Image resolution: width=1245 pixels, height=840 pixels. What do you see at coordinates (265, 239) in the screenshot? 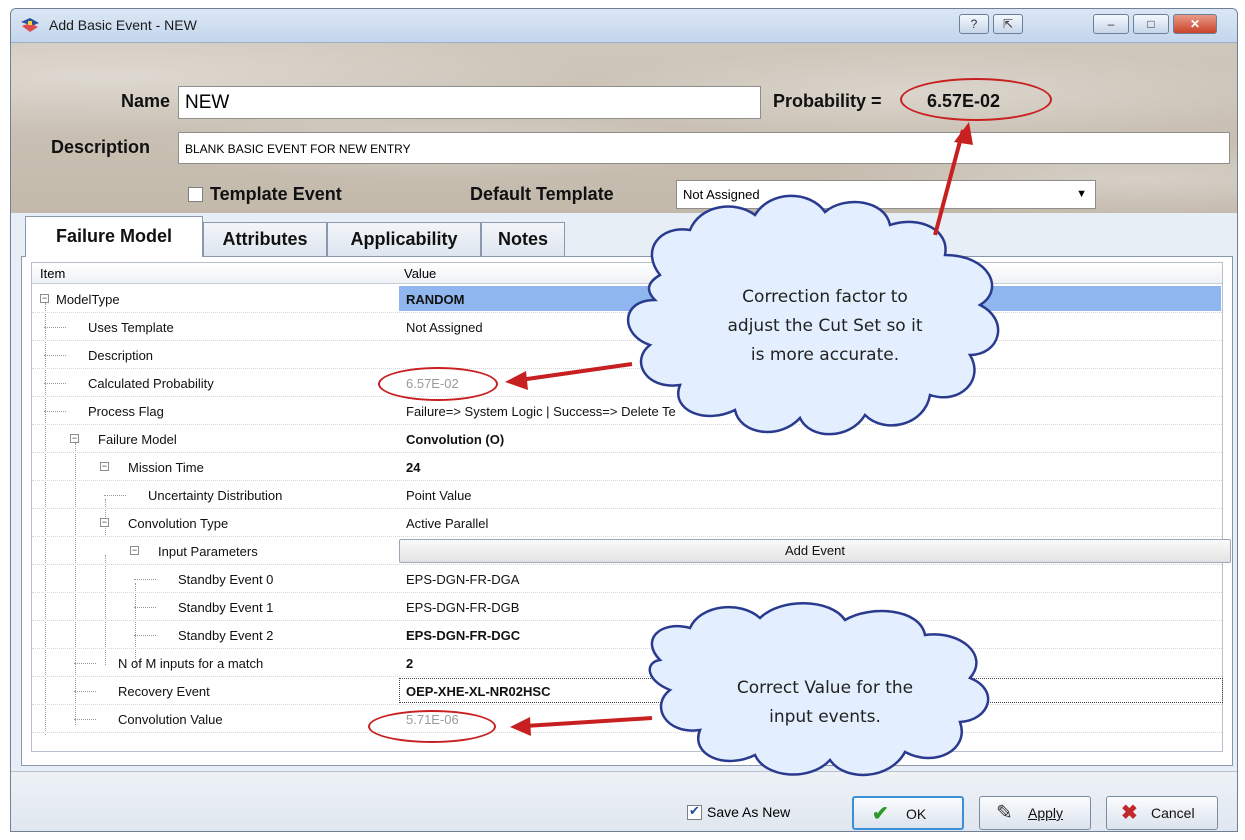
I see `tab-attributes: Attributes` at bounding box center [265, 239].